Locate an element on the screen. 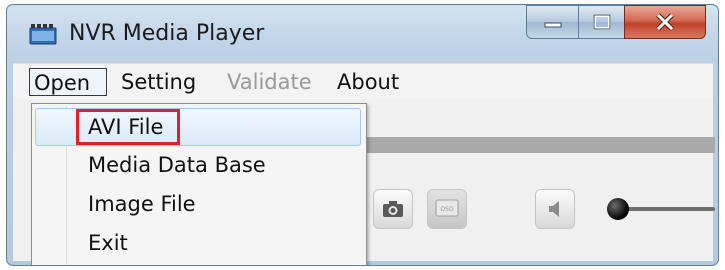 The height and width of the screenshot is (270, 725). menu-item-exit: Exit is located at coordinates (108, 243).